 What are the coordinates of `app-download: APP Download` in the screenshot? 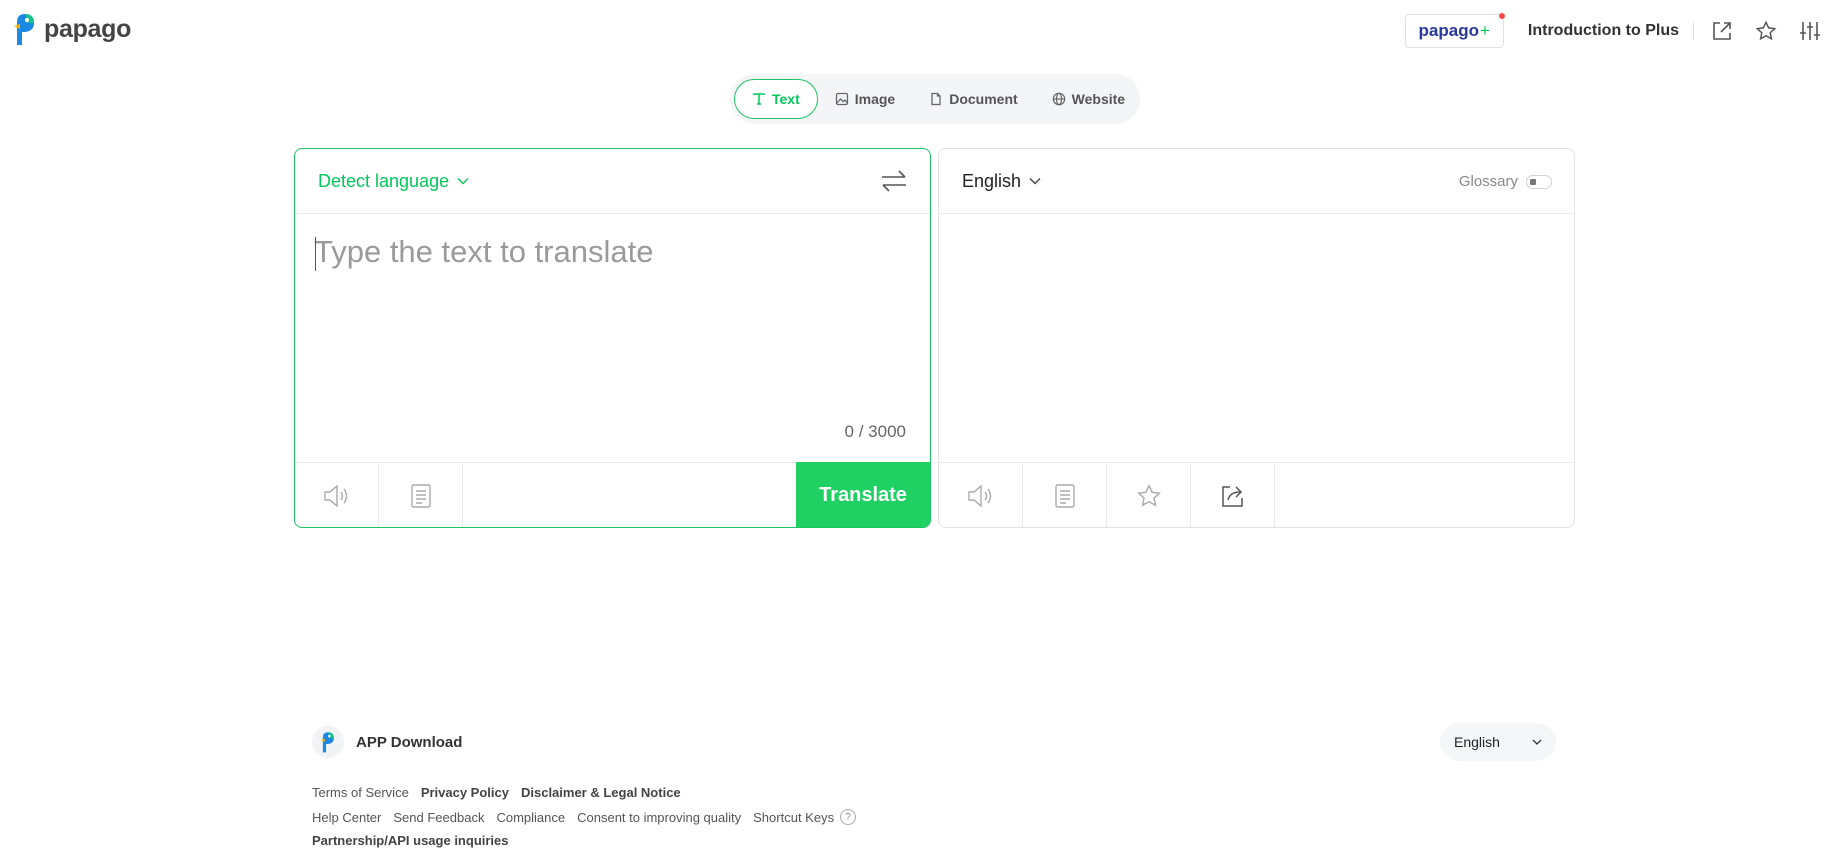 It's located at (387, 742).